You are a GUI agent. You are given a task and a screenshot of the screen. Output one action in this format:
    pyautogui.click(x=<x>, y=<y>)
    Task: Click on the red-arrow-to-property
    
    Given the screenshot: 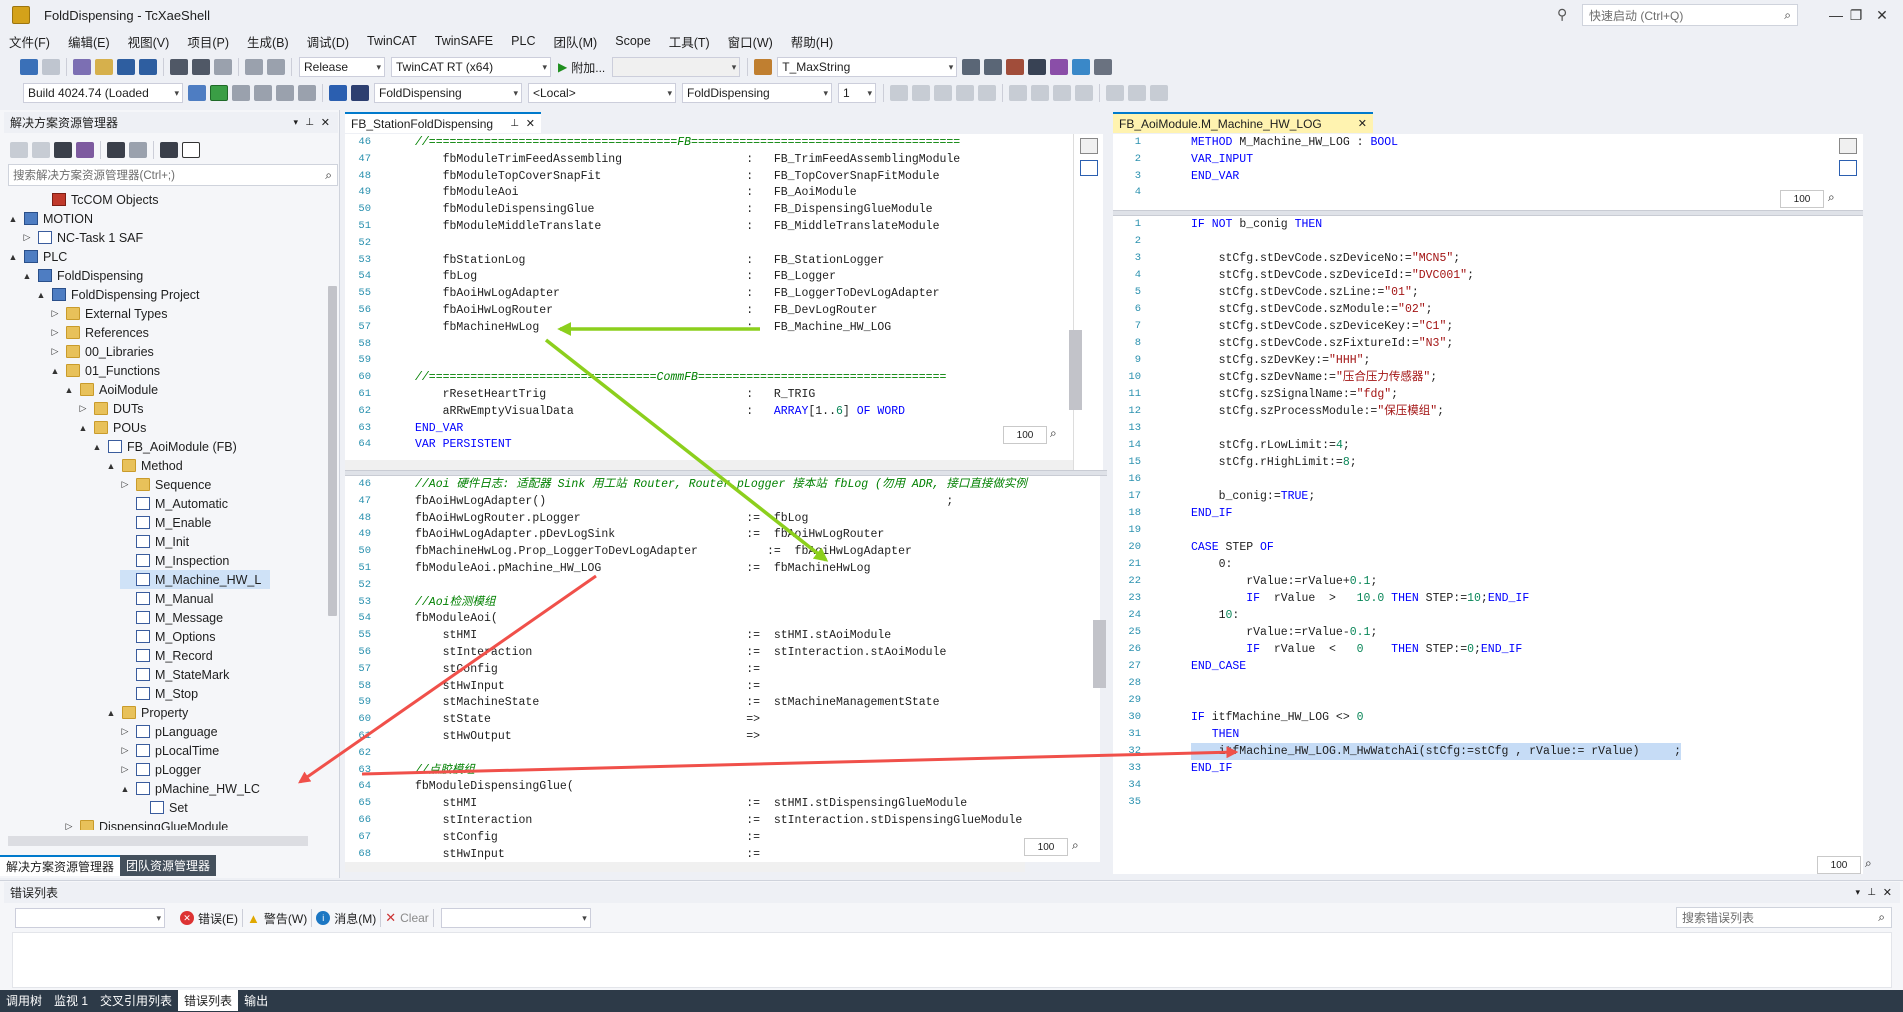 What is the action you would take?
    pyautogui.click(x=447, y=679)
    